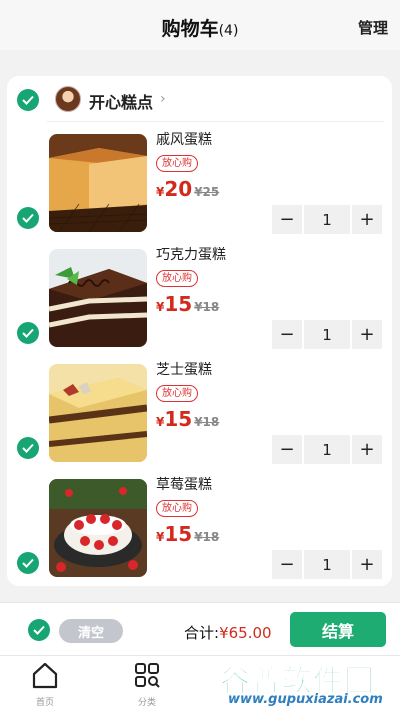 This screenshot has height=711, width=400. Describe the element at coordinates (373, 27) in the screenshot. I see `manage-button: 管理` at that location.